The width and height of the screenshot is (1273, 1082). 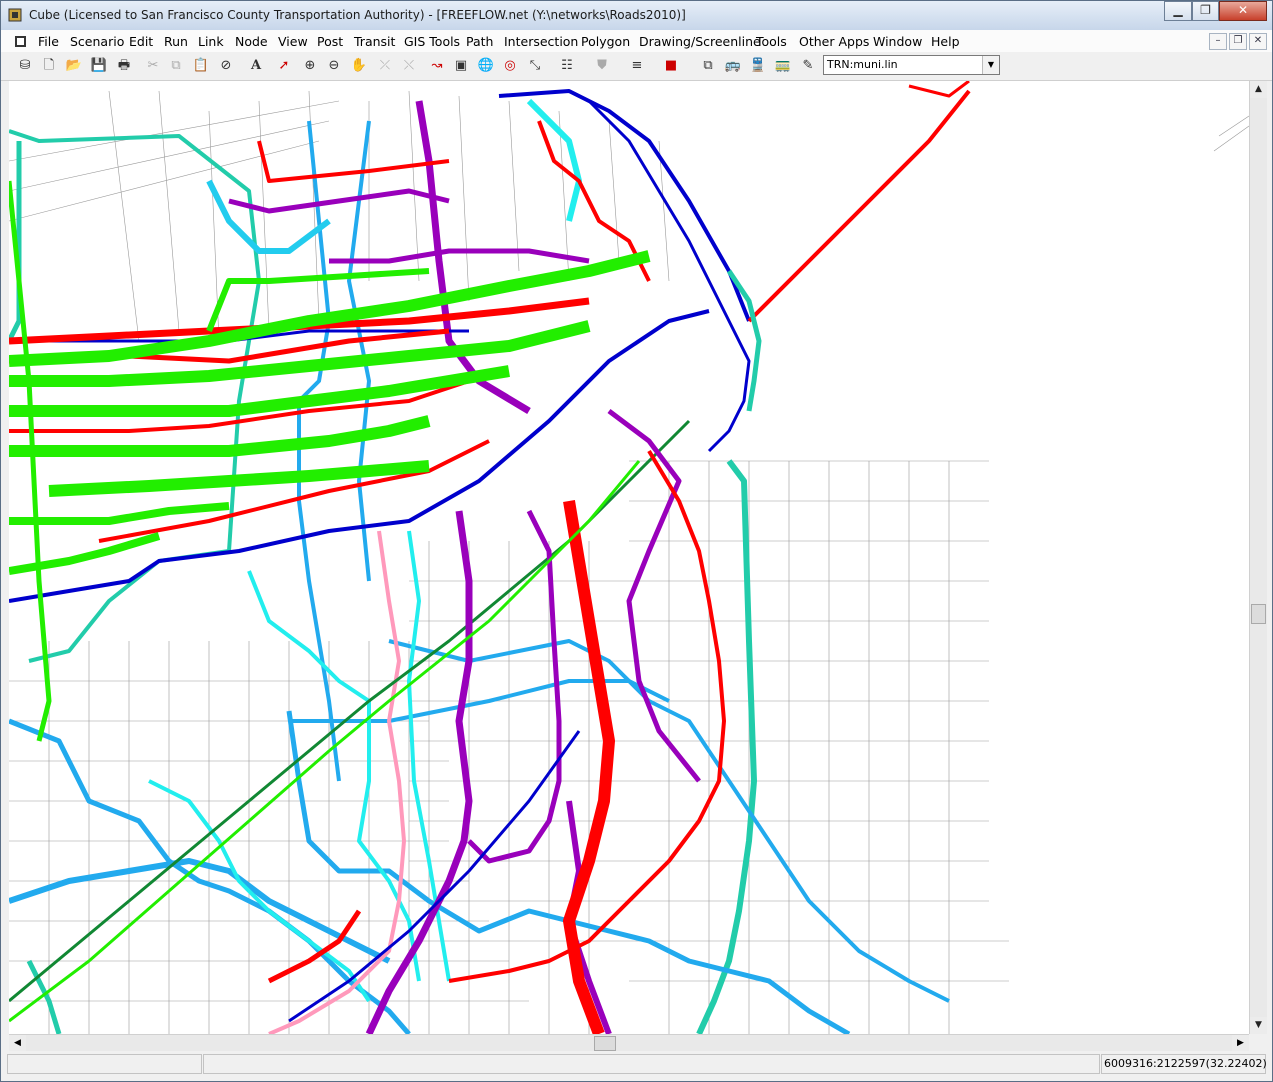 I want to click on route-red-bay-bridge, so click(x=859, y=206).